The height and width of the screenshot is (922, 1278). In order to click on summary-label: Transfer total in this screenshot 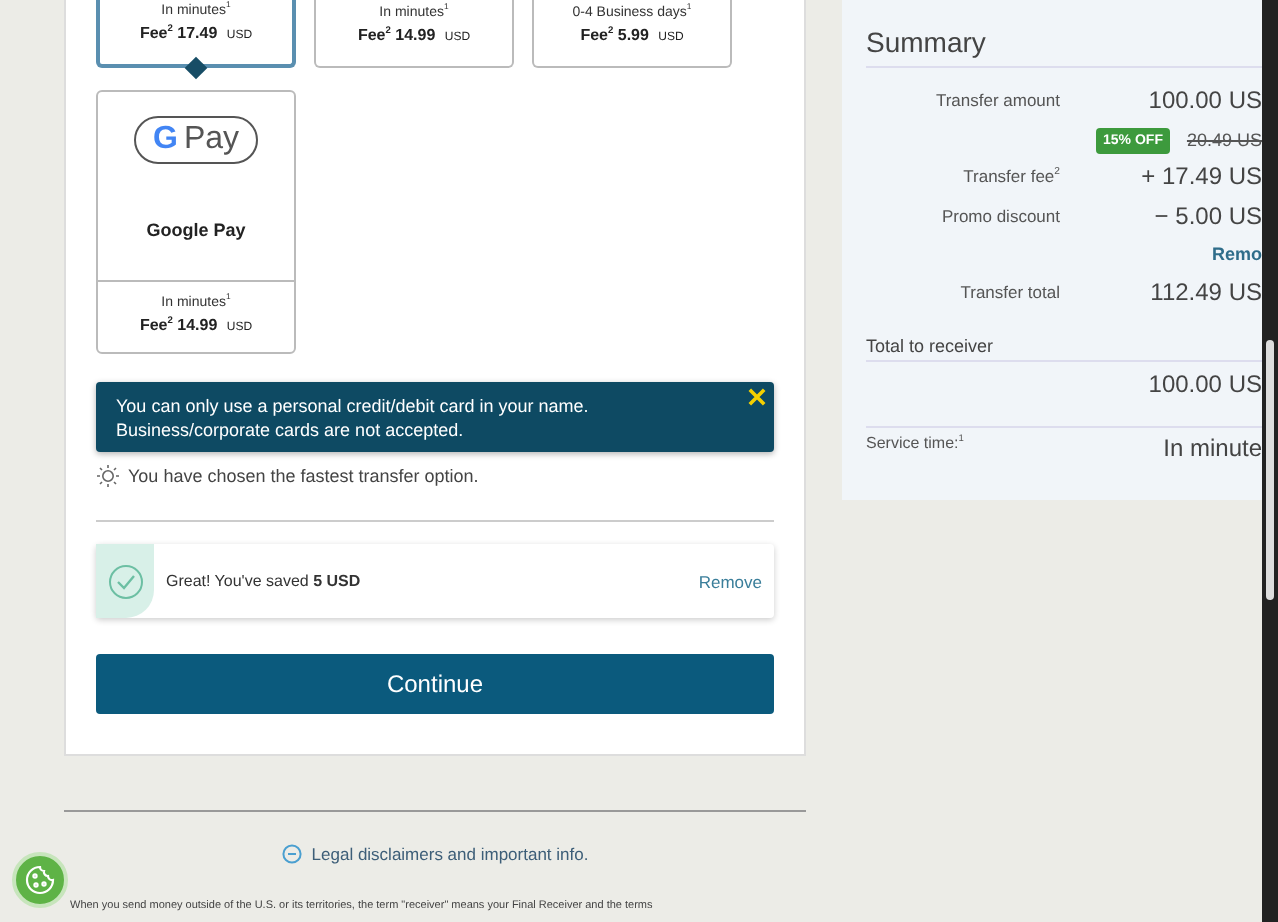, I will do `click(1009, 292)`.